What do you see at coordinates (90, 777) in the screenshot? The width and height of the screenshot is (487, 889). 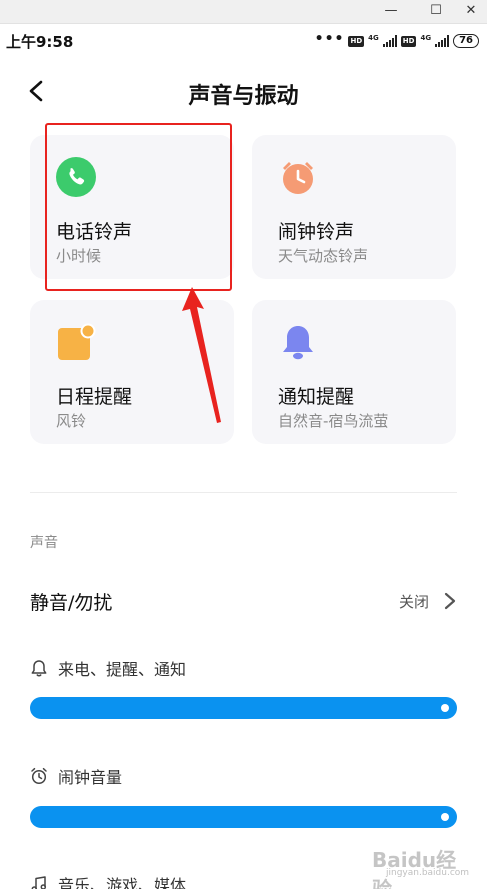 I see `volume-label-text: 闹钟音量` at bounding box center [90, 777].